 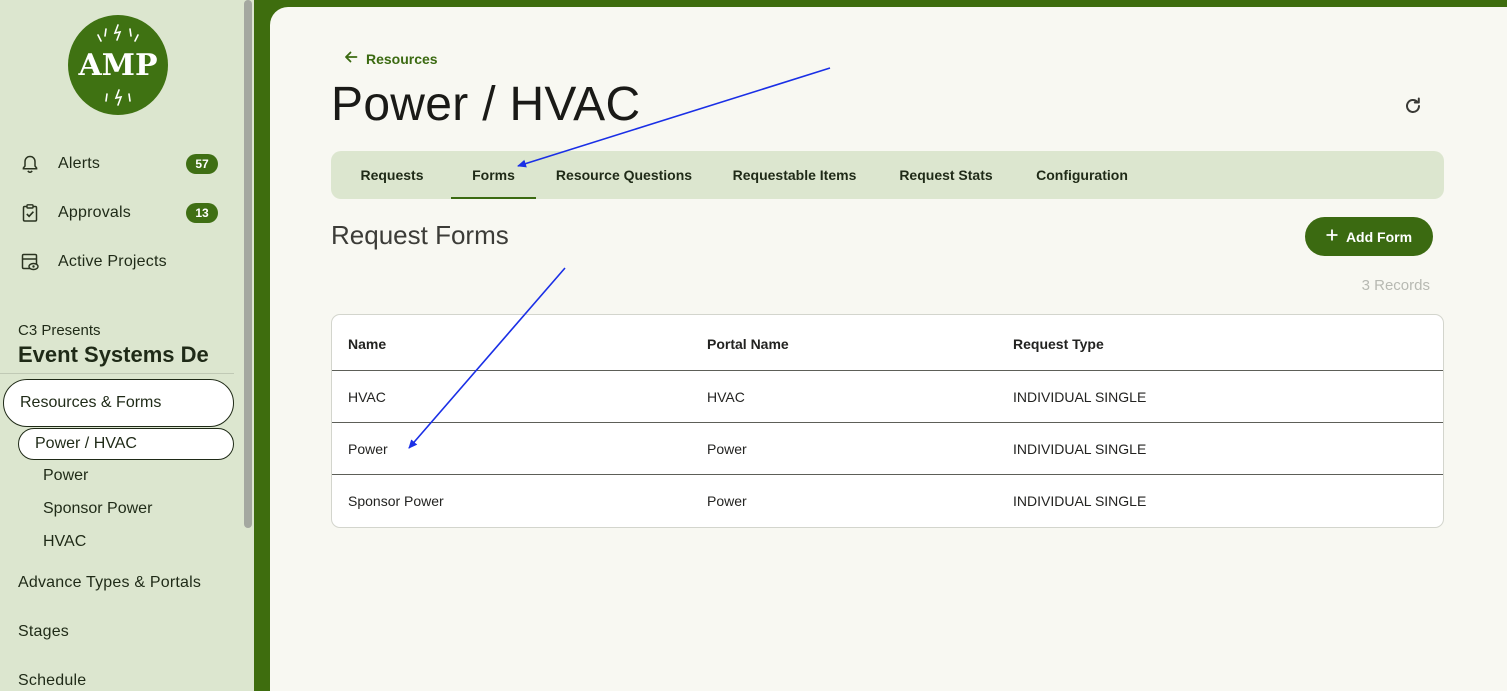 What do you see at coordinates (65, 476) in the screenshot?
I see `sidebar-subitem-power: Power` at bounding box center [65, 476].